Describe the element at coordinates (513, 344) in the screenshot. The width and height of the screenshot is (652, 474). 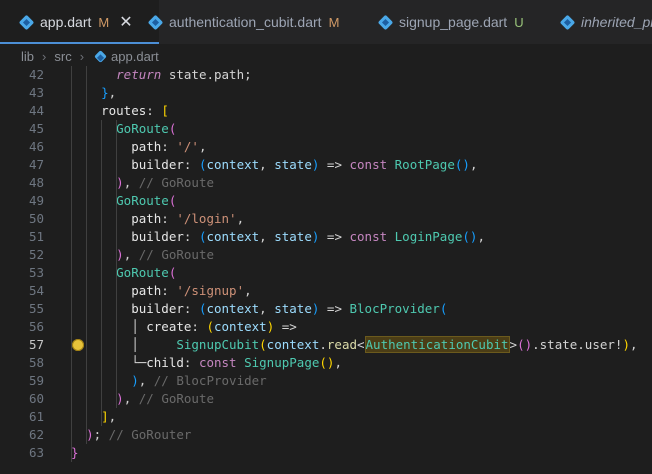
I see `code-token: >` at that location.